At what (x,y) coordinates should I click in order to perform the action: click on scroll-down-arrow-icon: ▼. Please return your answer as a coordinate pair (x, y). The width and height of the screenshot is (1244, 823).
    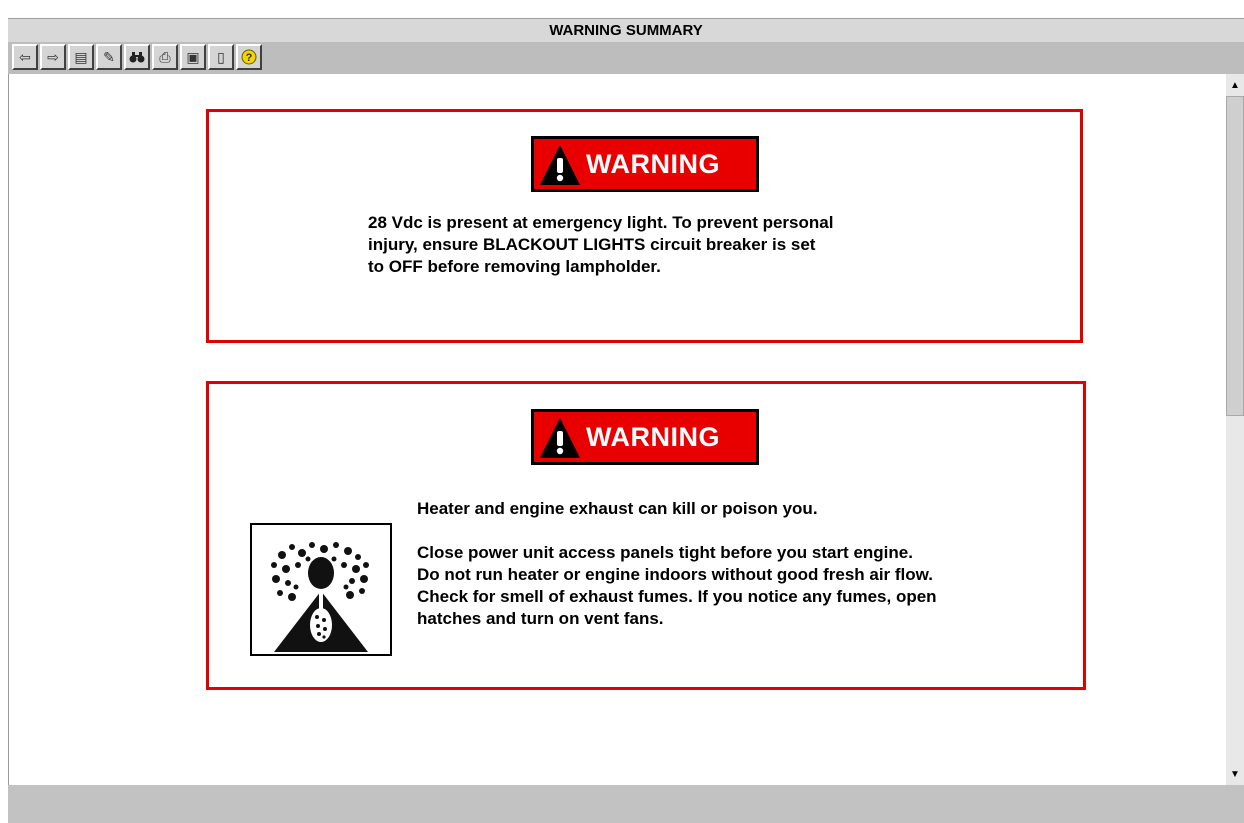
    Looking at the image, I should click on (1235, 774).